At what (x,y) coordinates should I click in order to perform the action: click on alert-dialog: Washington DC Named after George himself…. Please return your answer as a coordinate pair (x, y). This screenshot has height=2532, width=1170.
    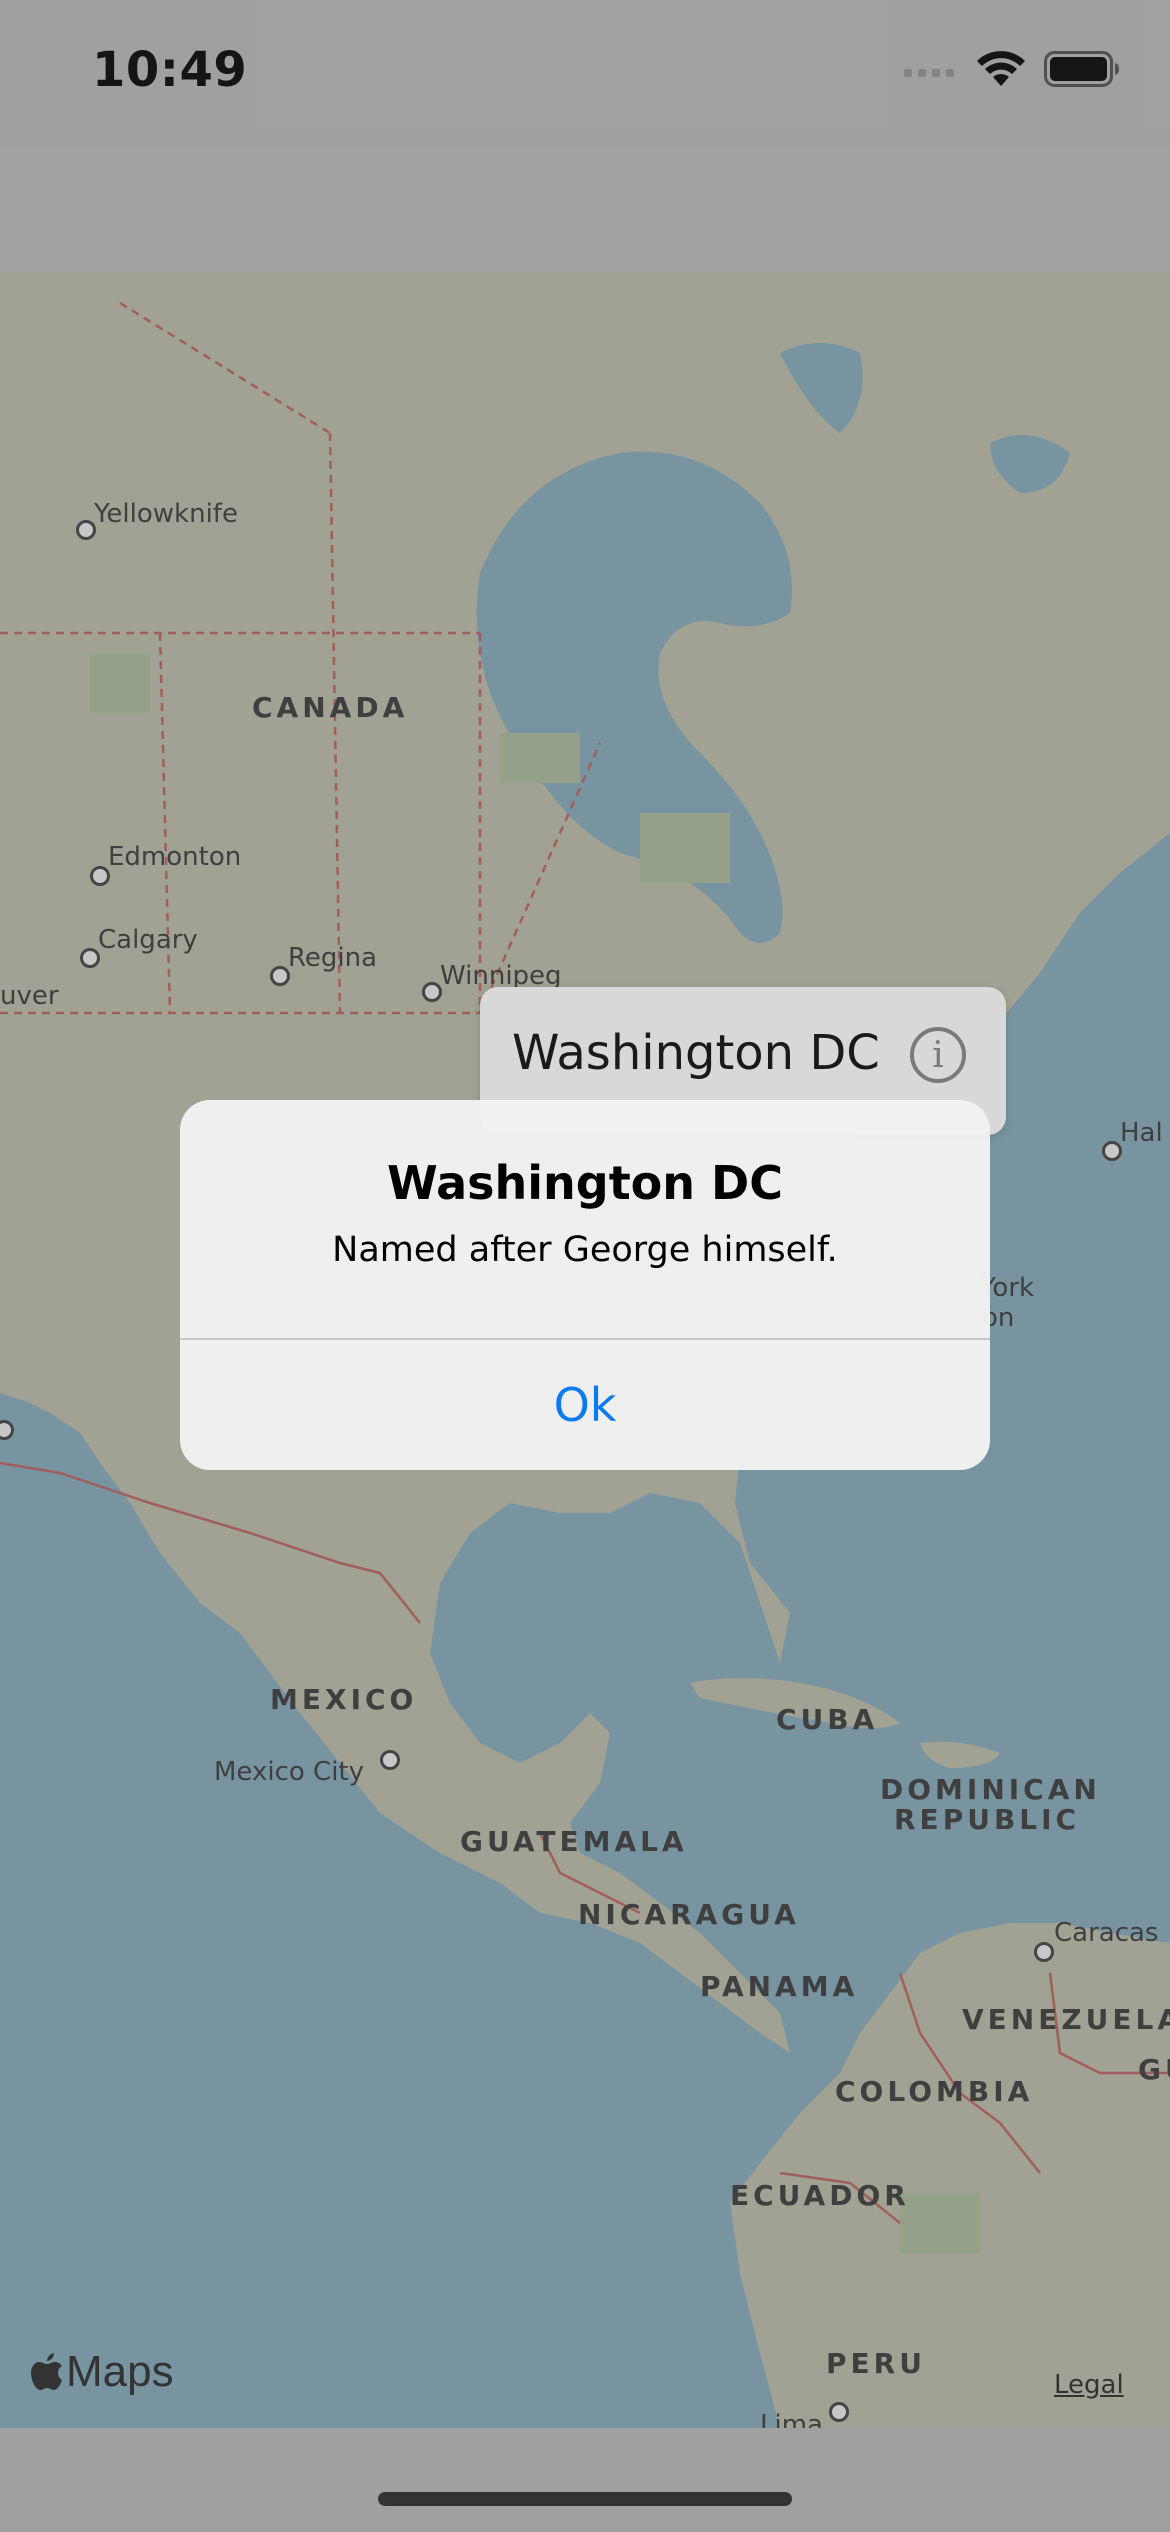
    Looking at the image, I should click on (585, 1285).